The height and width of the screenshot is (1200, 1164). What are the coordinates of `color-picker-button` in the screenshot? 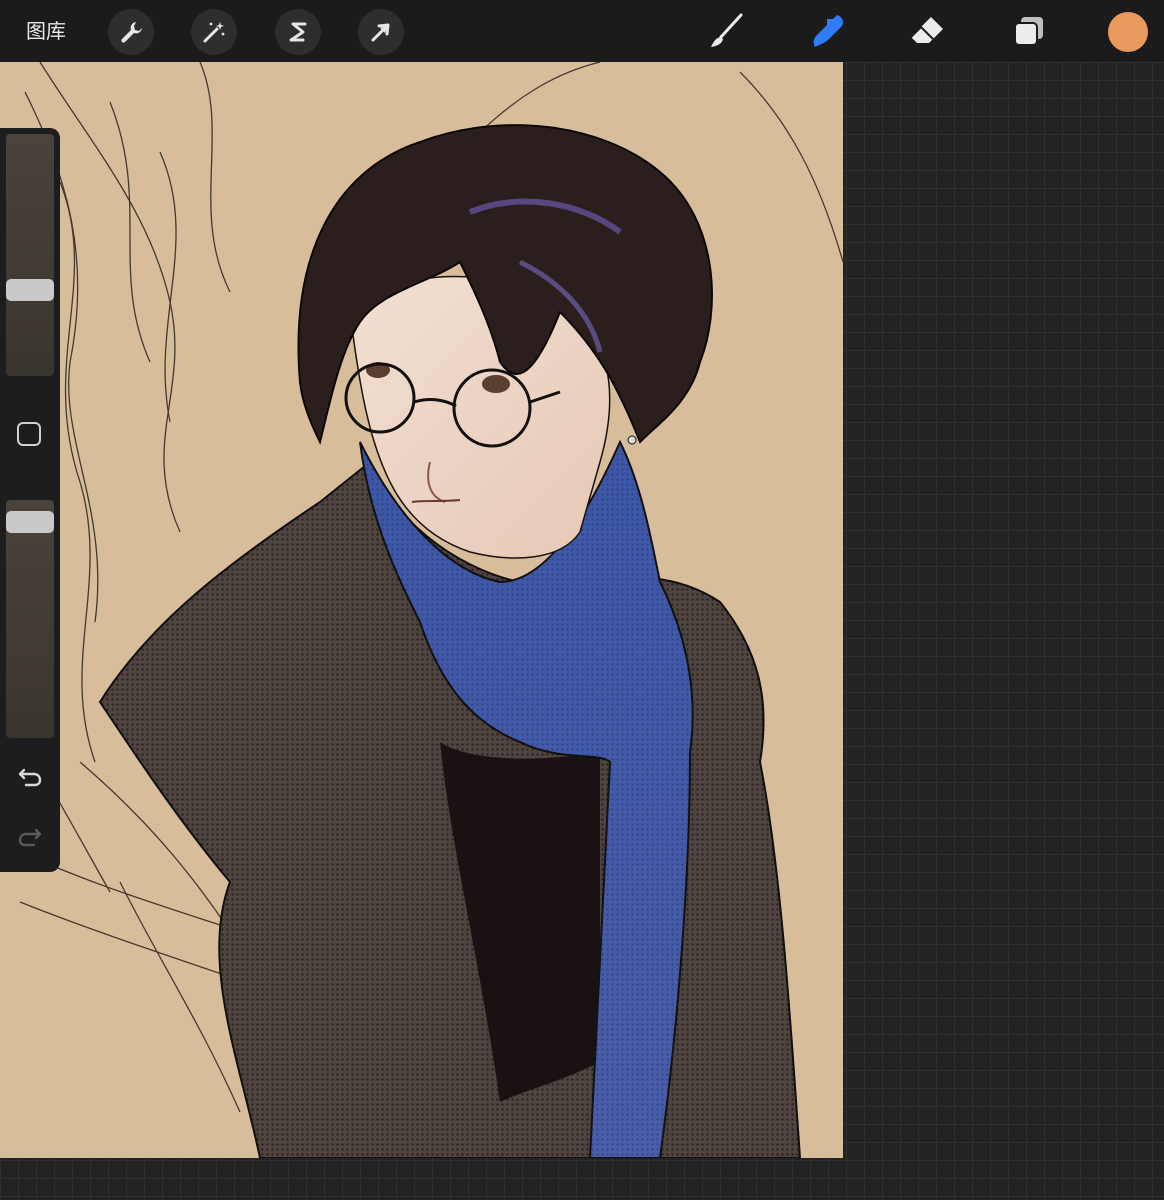 It's located at (1128, 32).